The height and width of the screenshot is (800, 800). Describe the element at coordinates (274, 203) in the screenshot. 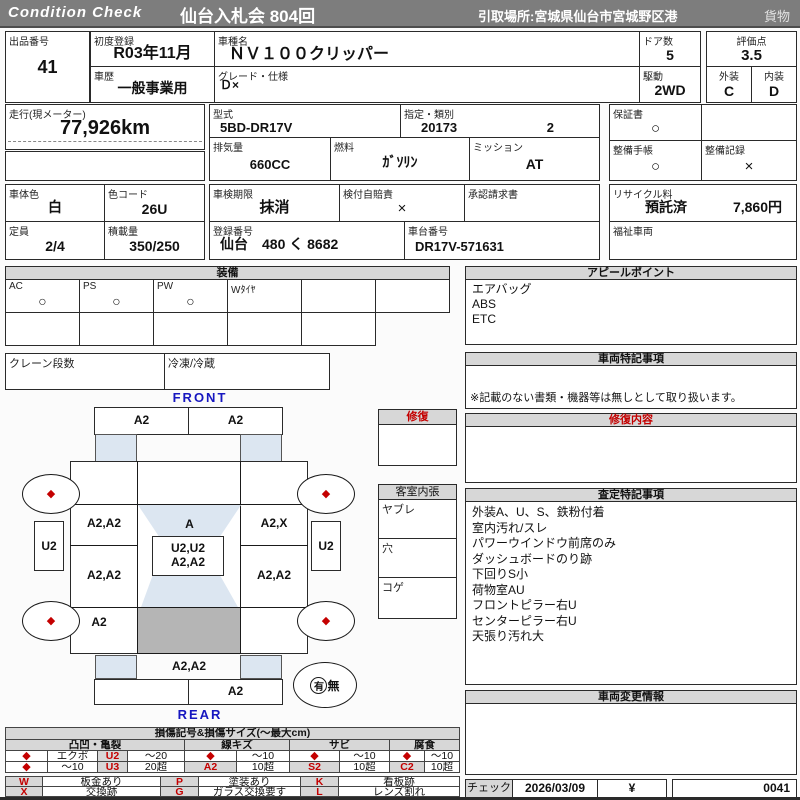

I see `field-inspection: 車検期限 抹消` at that location.